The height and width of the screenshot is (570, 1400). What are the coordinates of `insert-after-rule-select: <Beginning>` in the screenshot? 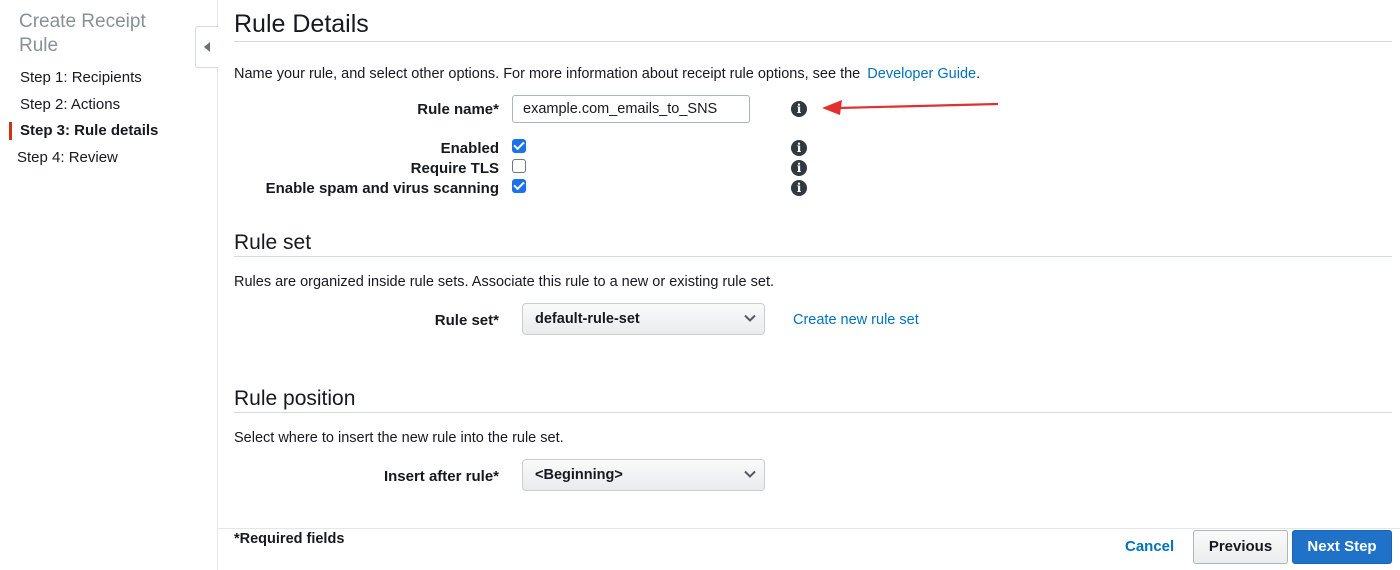 It's located at (643, 475).